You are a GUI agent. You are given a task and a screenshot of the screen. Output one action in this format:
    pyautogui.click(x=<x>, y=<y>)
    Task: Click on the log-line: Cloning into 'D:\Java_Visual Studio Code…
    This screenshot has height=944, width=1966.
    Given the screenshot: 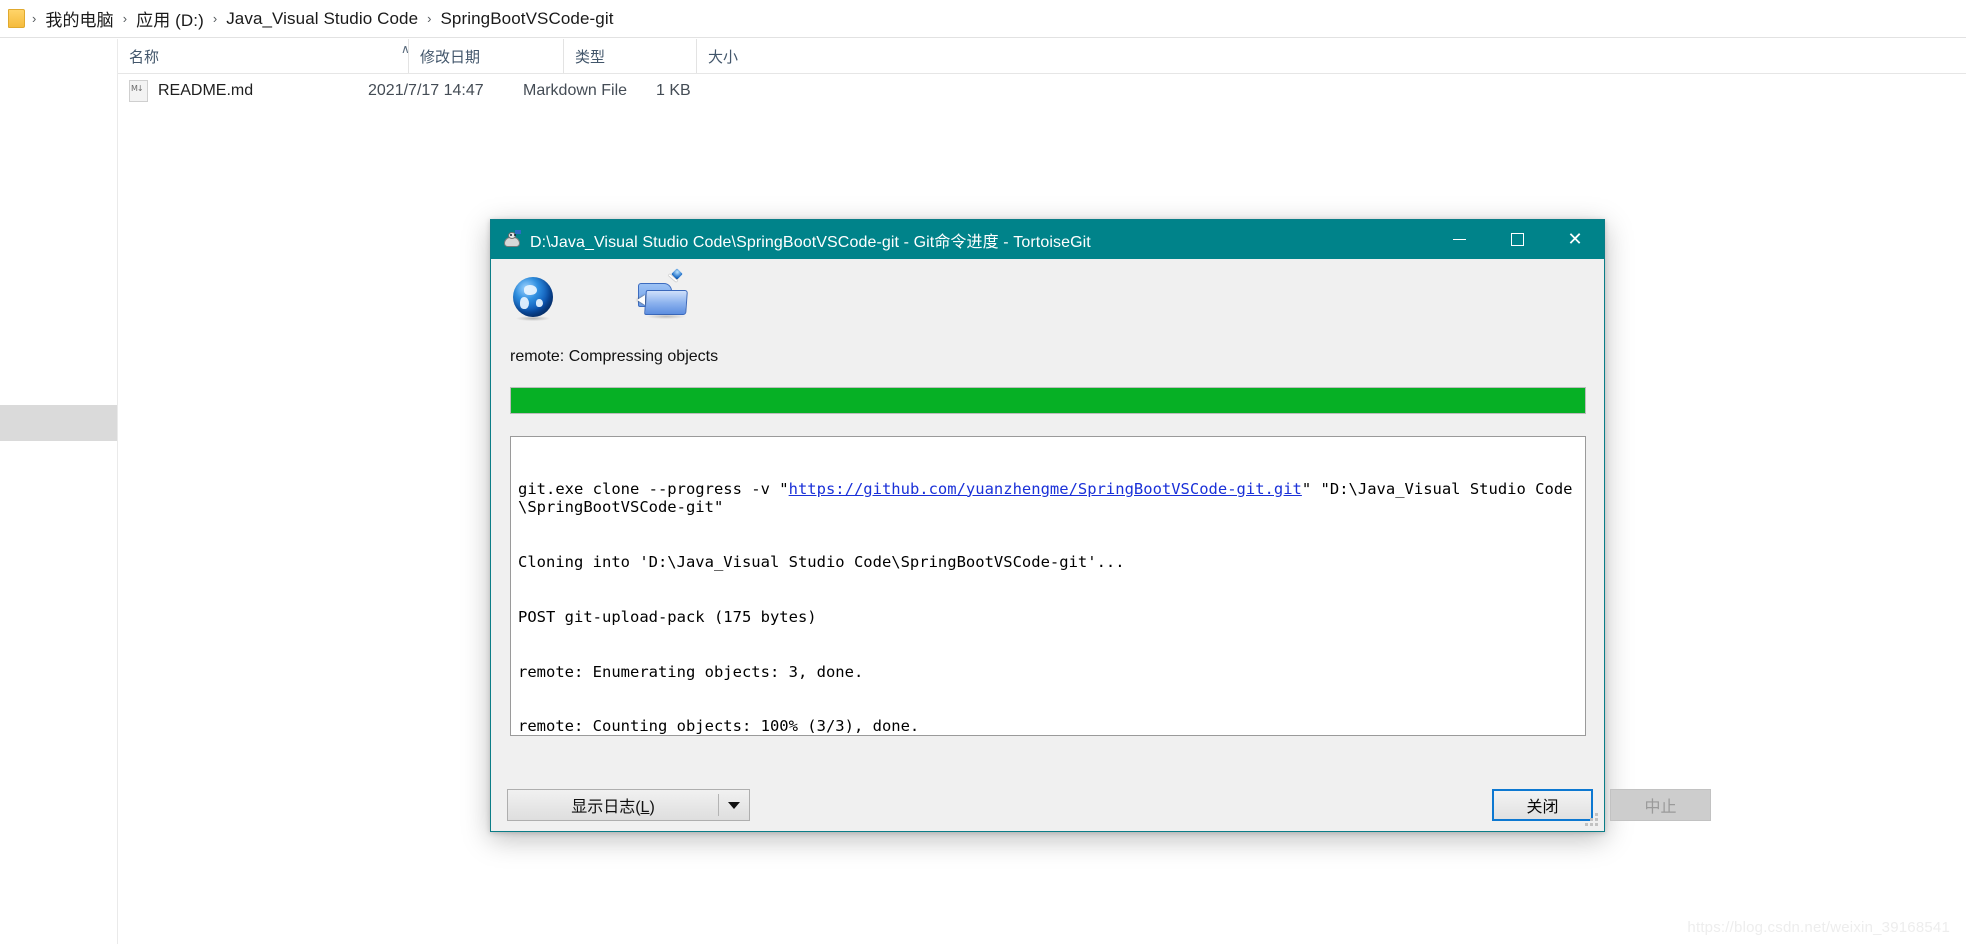 What is the action you would take?
    pyautogui.click(x=821, y=561)
    